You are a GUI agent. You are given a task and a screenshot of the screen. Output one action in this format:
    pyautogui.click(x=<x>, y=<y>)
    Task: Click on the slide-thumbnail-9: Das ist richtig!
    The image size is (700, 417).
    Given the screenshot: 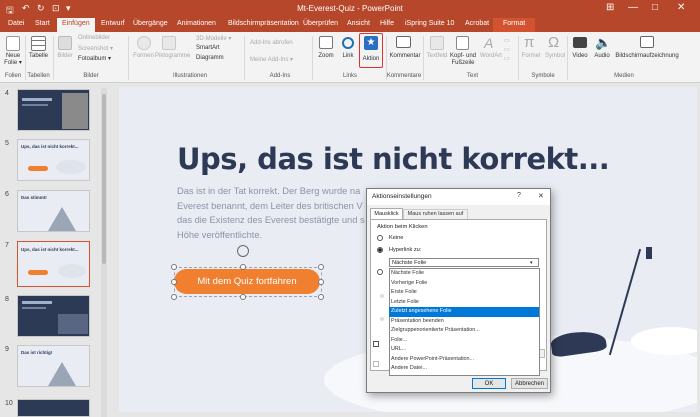 What is the action you would take?
    pyautogui.click(x=53, y=366)
    